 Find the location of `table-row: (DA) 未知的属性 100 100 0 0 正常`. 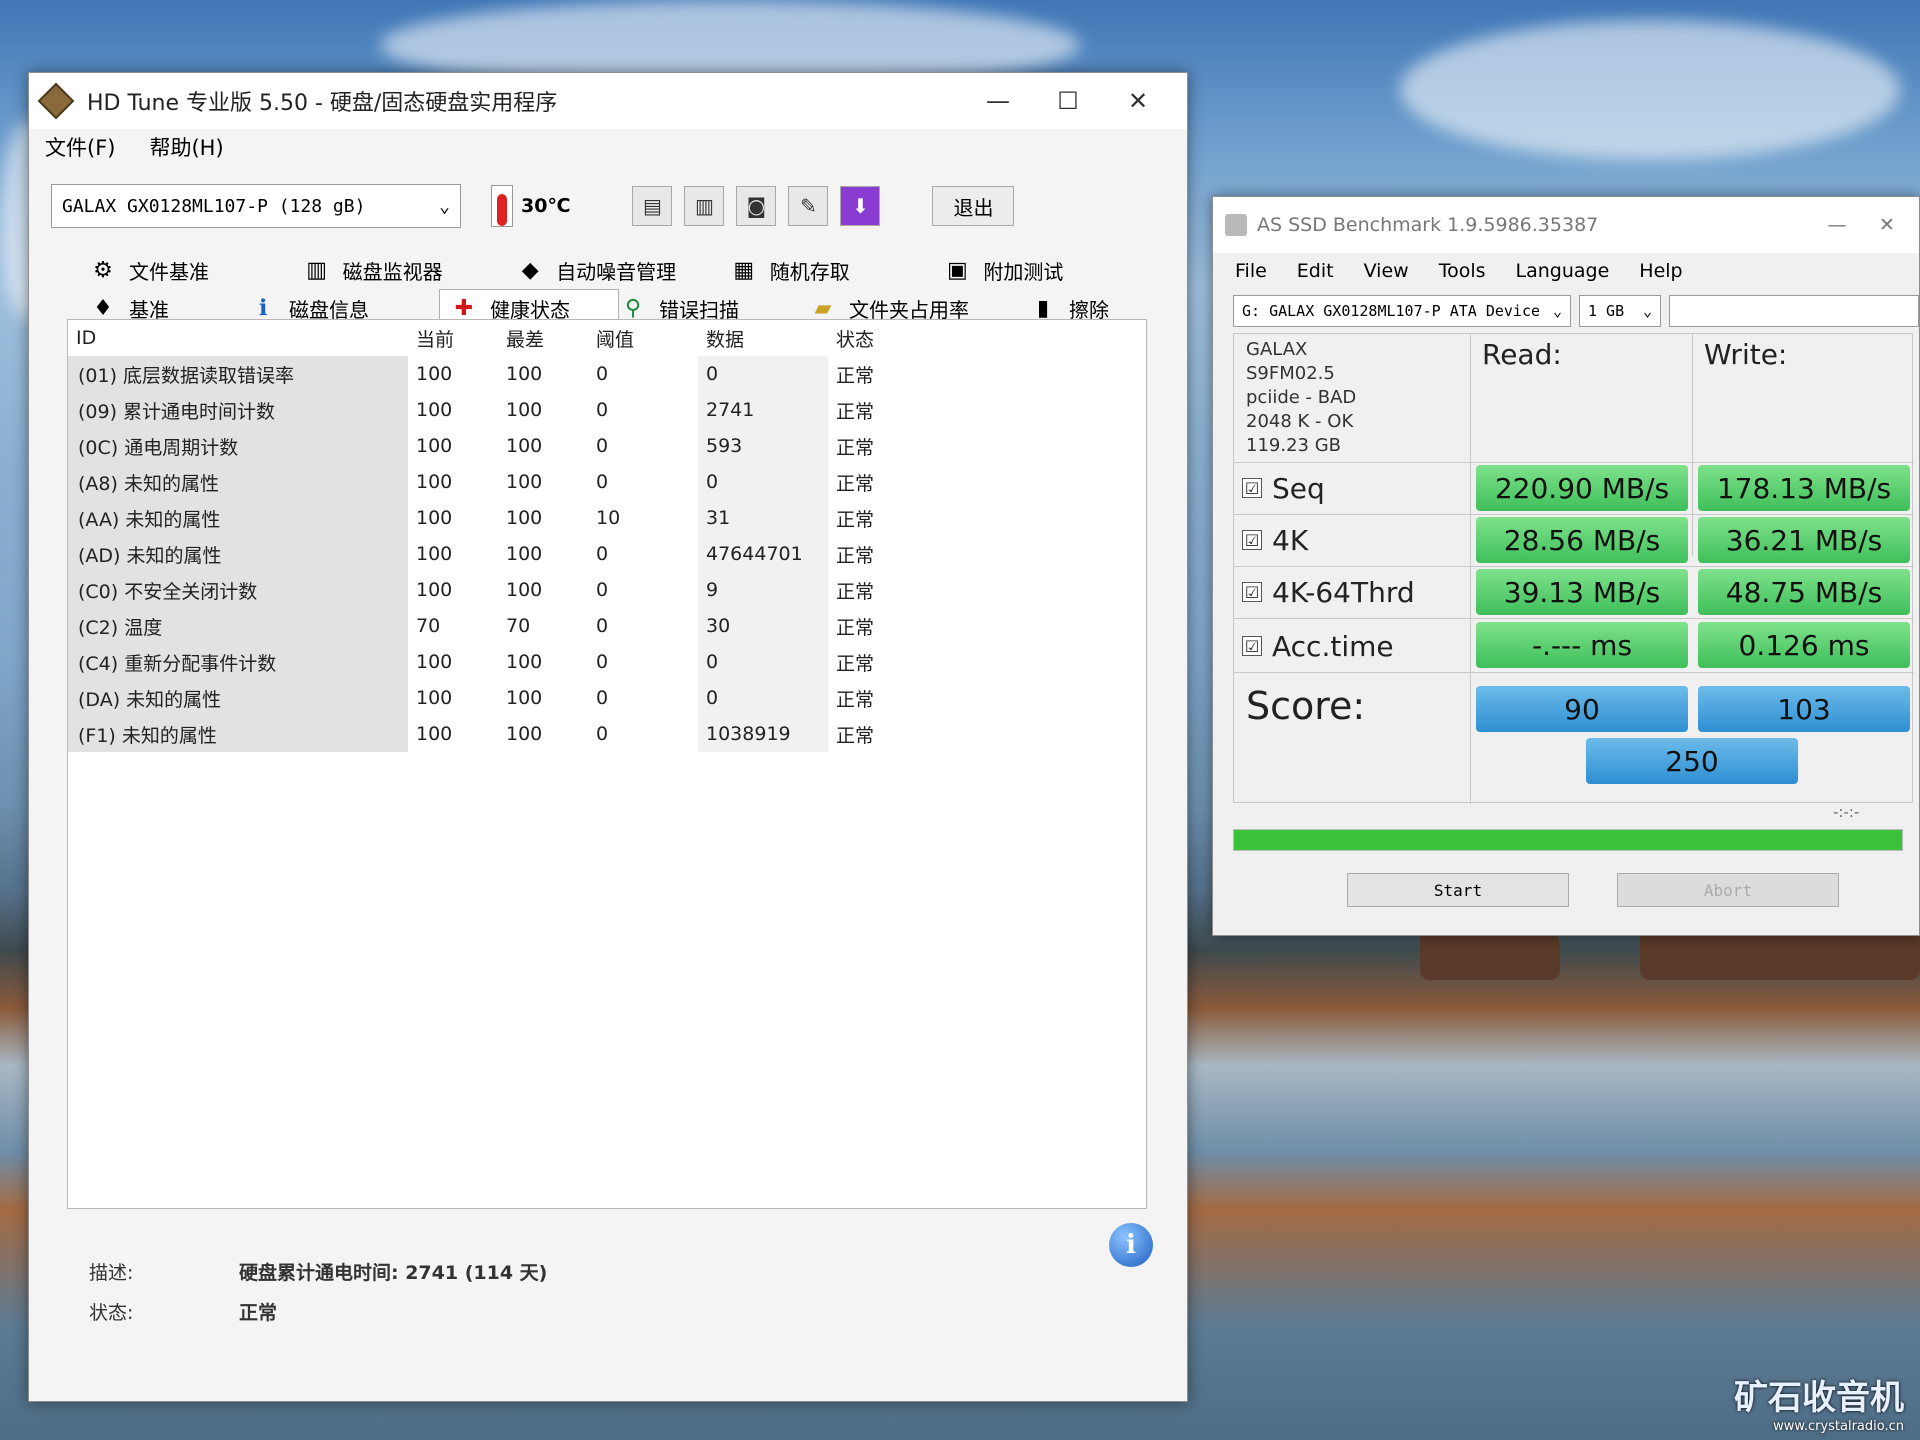

table-row: (DA) 未知的属性 100 100 0 0 正常 is located at coordinates (498, 698).